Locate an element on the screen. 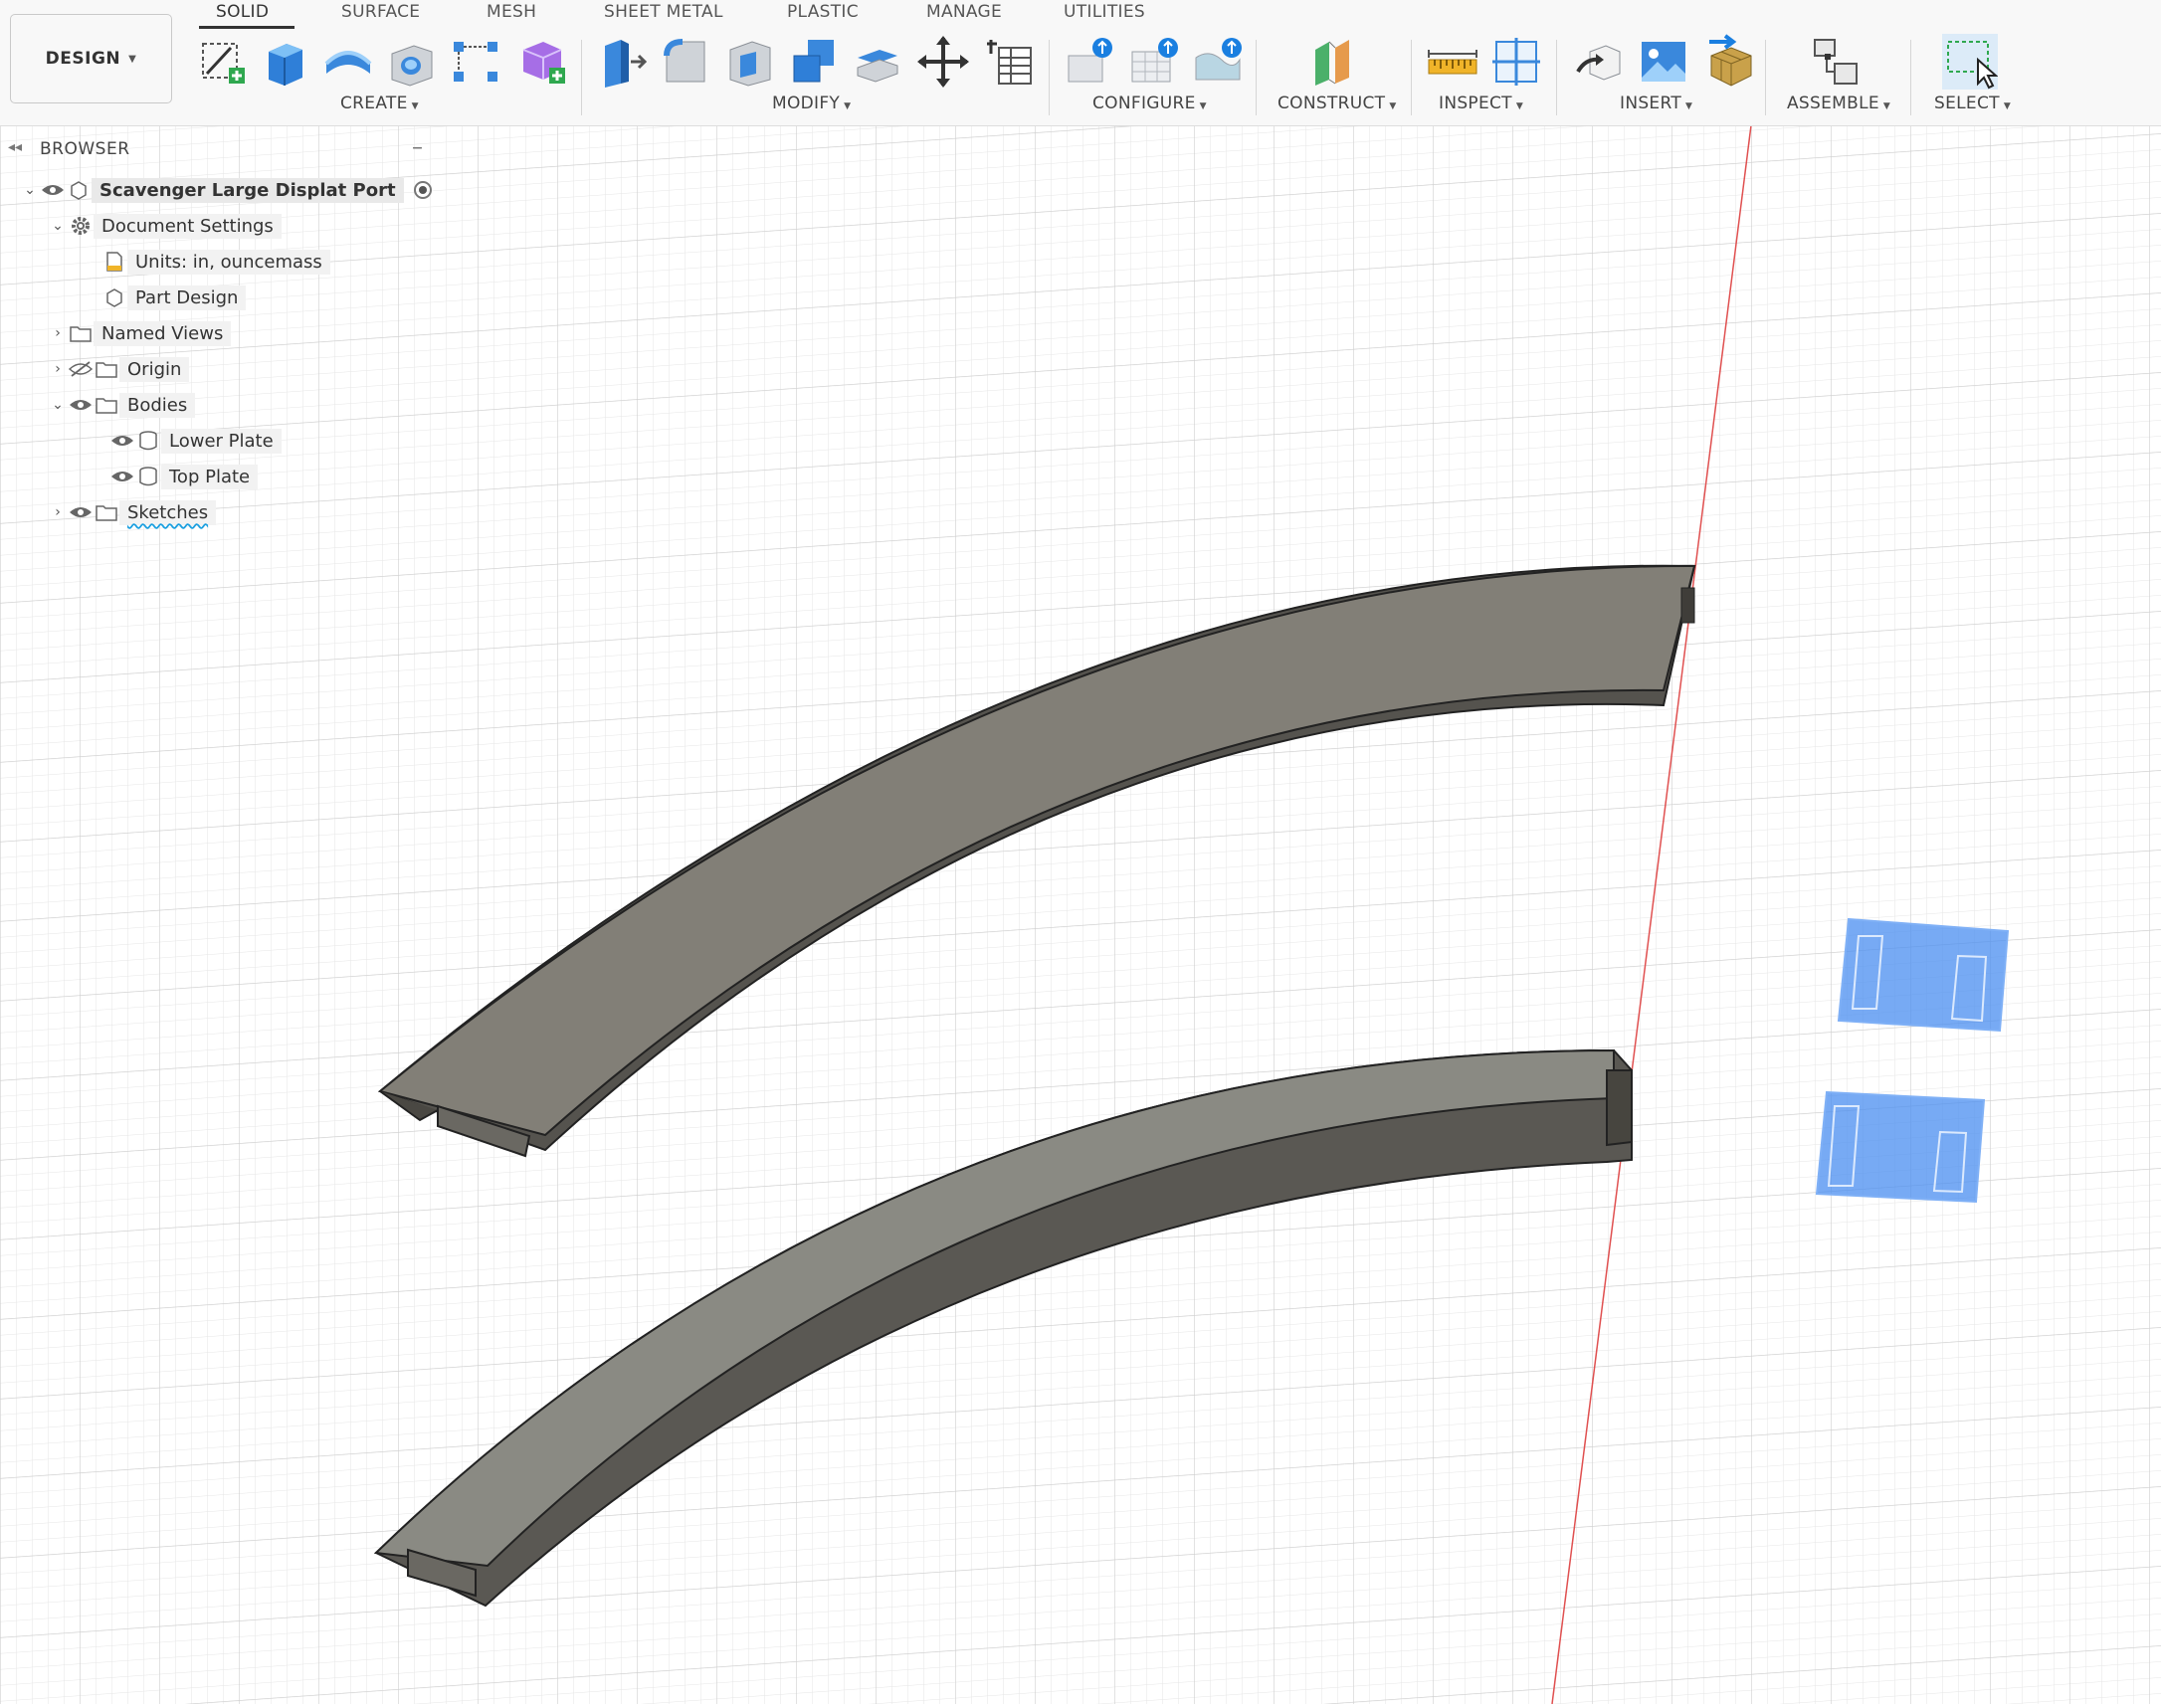  offset-face-icon is located at coordinates (877, 62).